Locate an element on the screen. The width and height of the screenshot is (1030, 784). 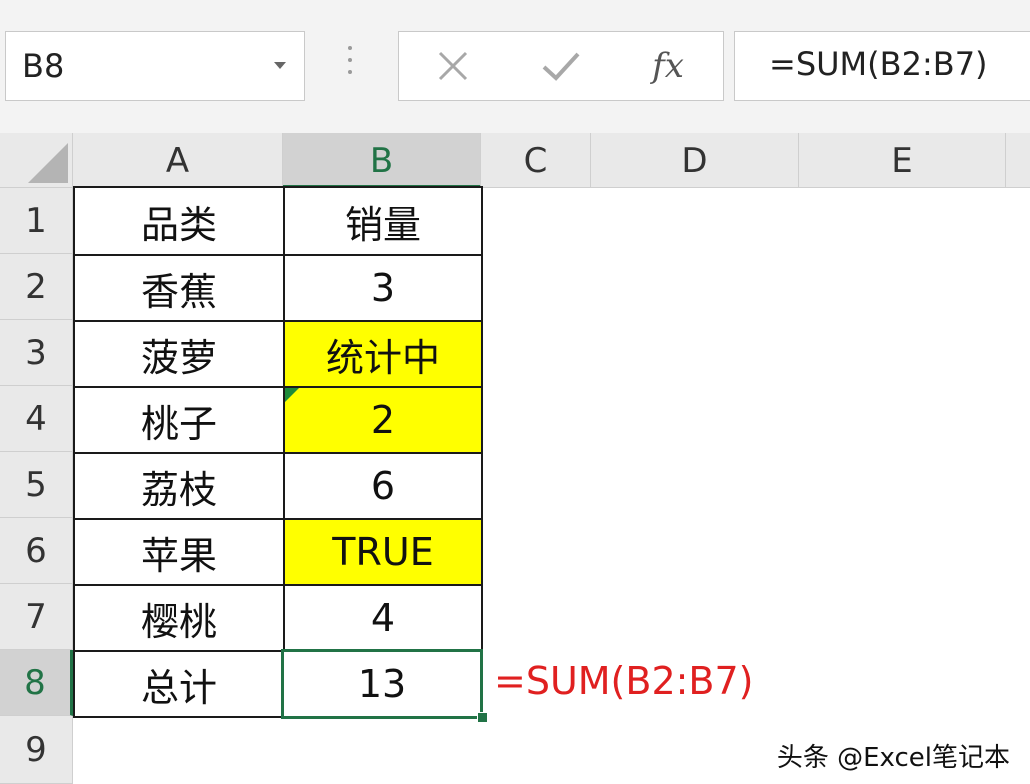
name-box-value: B8 is located at coordinates (43, 66).